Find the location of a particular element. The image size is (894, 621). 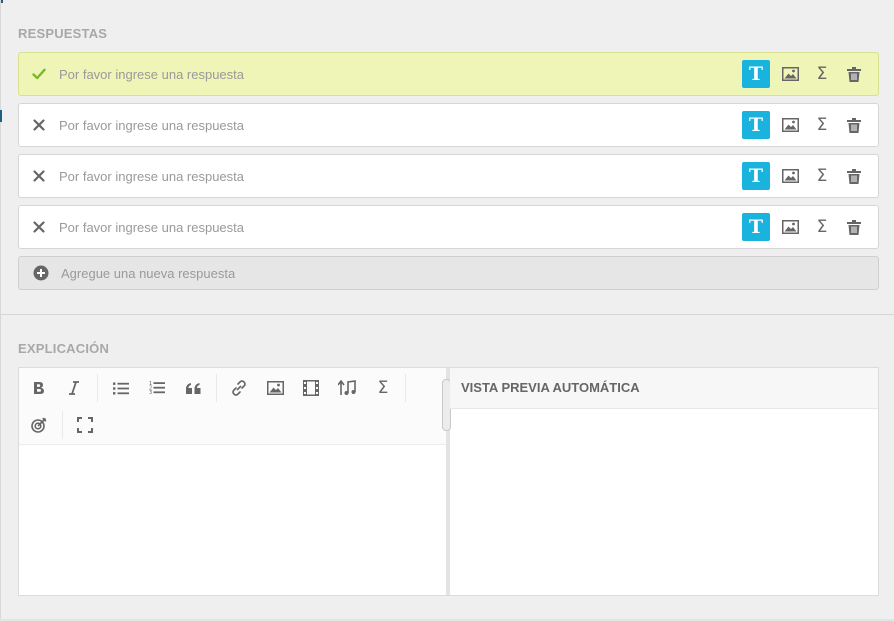

answer-tools-4: T Σ is located at coordinates (810, 227).